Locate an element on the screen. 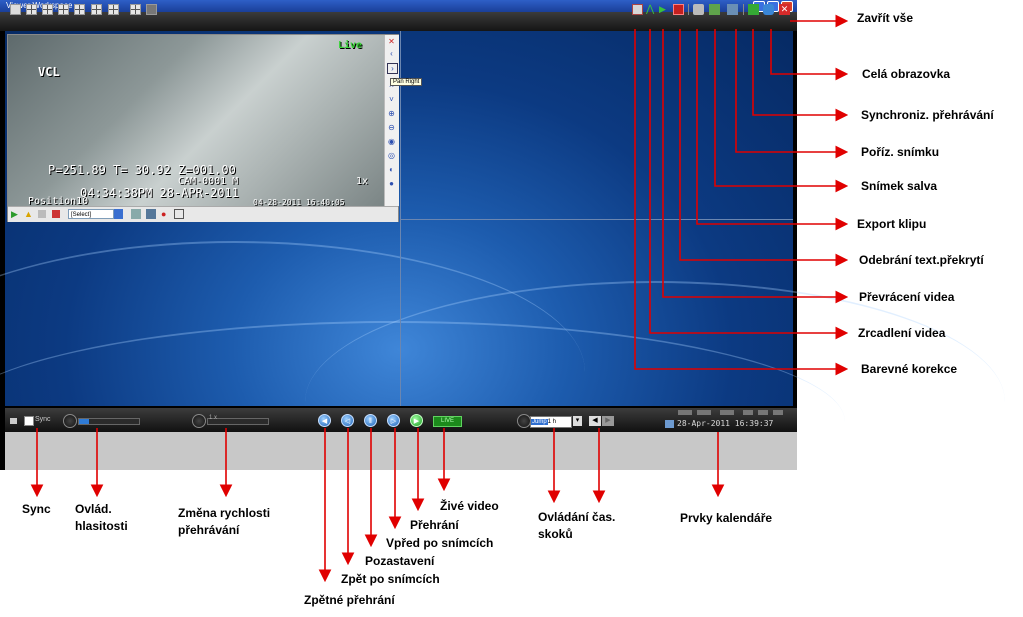 This screenshot has width=1023, height=617. arrow-flip-video is located at coordinates (755, 166).